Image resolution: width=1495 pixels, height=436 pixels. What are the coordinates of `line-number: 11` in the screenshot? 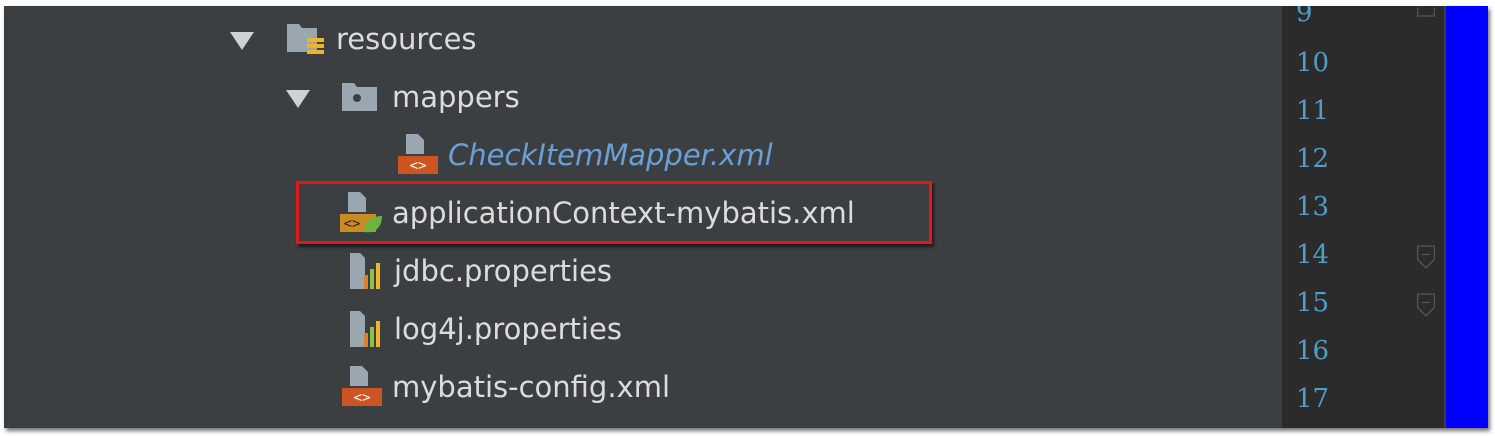 It's located at (1313, 111).